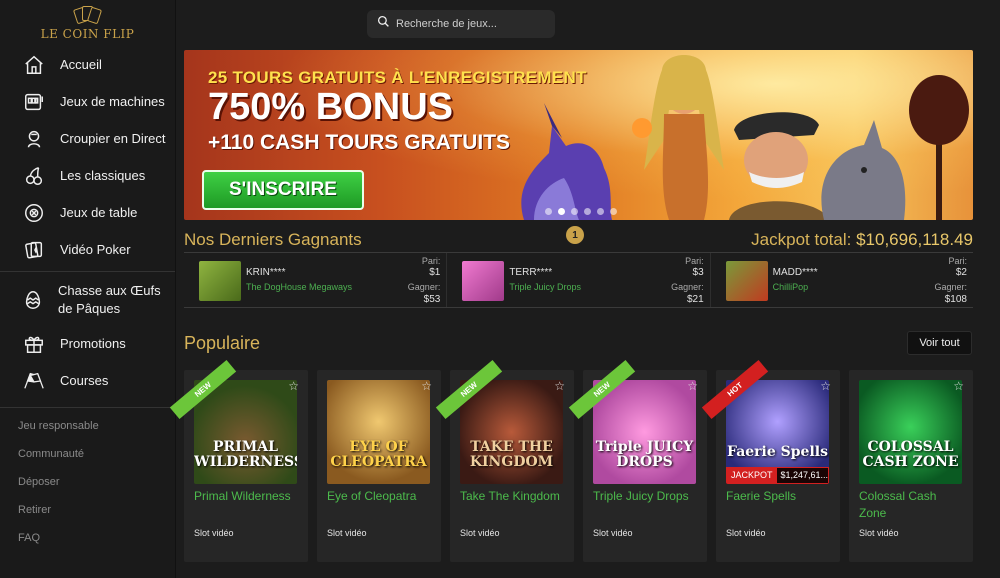 This screenshot has width=1000, height=578. What do you see at coordinates (112, 101) in the screenshot?
I see `sidebar-item-label: Jeux de machines` at bounding box center [112, 101].